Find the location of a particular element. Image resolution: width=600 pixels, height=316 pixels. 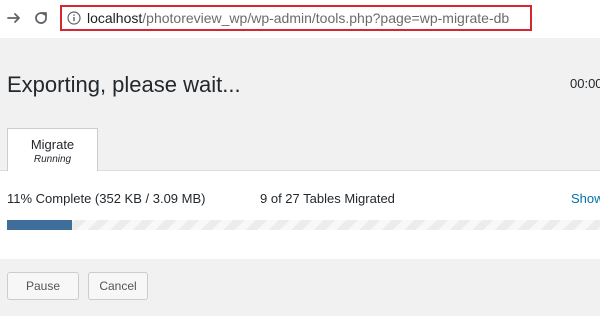

tab-status: Running is located at coordinates (52, 159).